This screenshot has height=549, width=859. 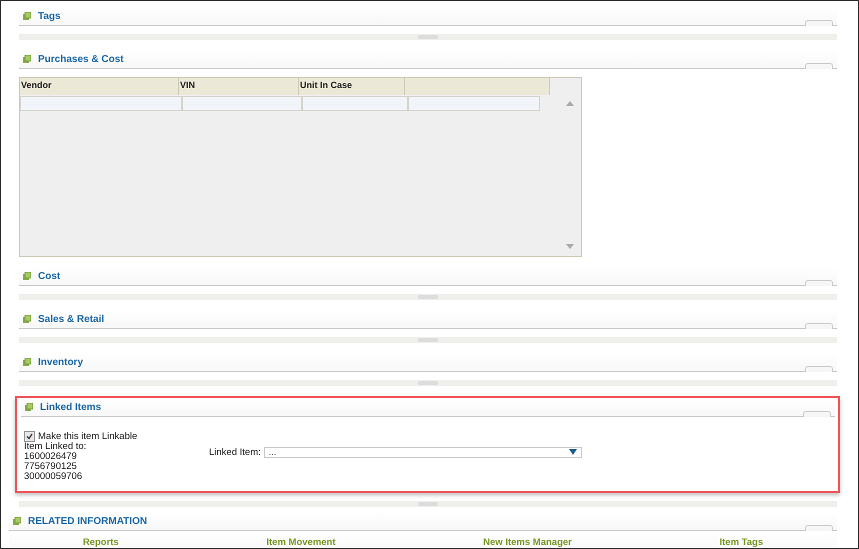 I want to click on checkbox-label: Make this item Linkable, so click(x=88, y=437).